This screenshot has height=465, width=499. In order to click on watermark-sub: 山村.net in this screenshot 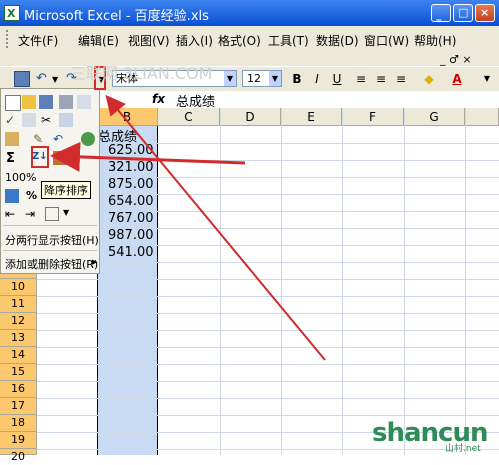, I will do `click(463, 449)`.